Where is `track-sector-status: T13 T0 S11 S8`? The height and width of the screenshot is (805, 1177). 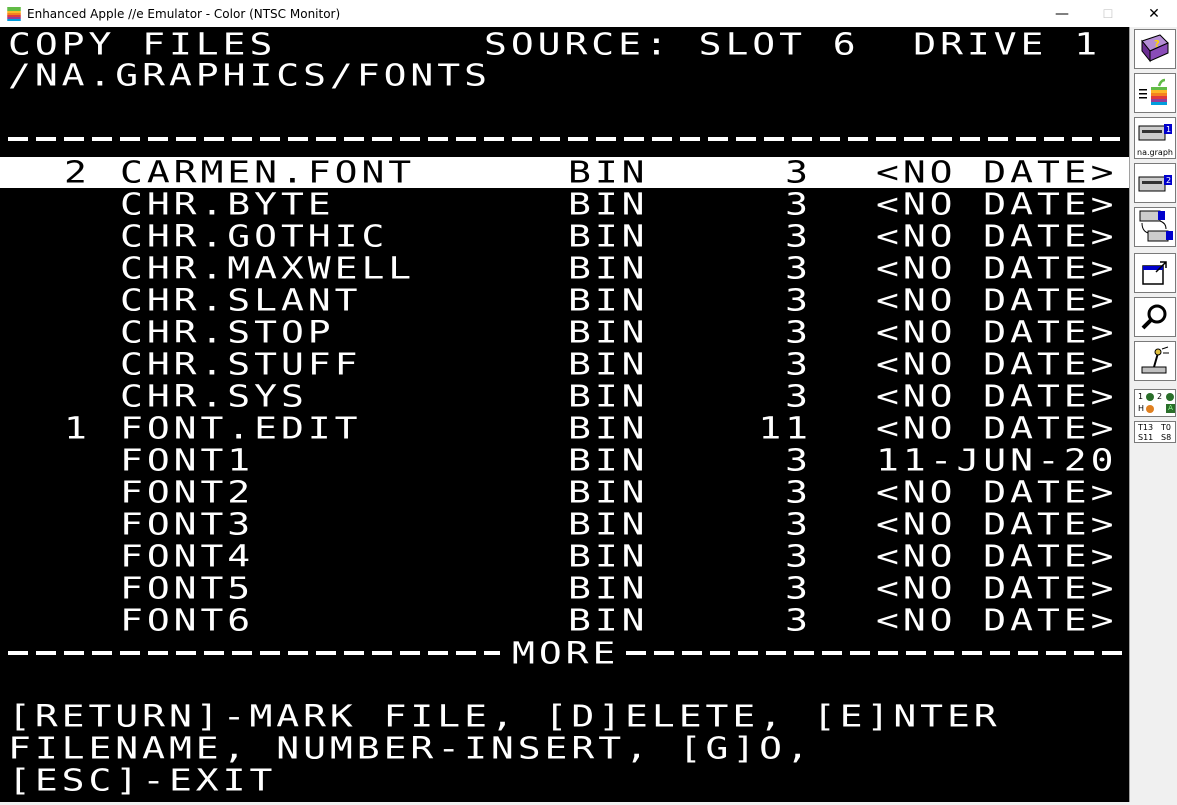
track-sector-status: T13 T0 S11 S8 is located at coordinates (1155, 432).